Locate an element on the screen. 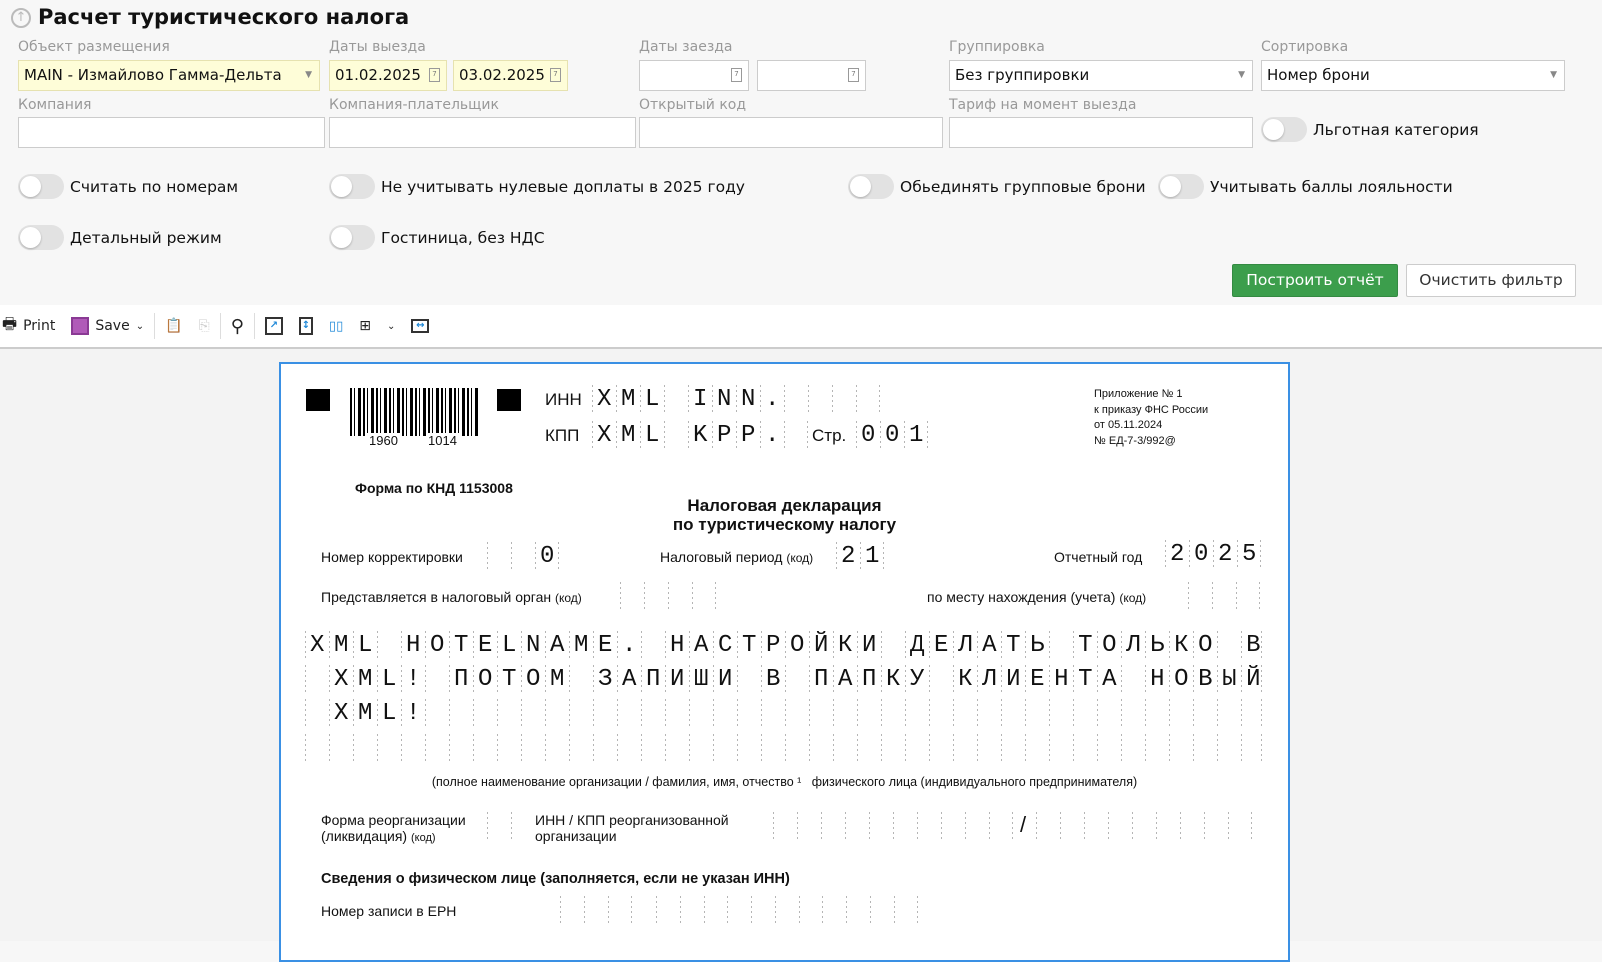 Image resolution: width=1602 pixels, height=962 pixels. checkin-to-input: 7 is located at coordinates (811, 75).